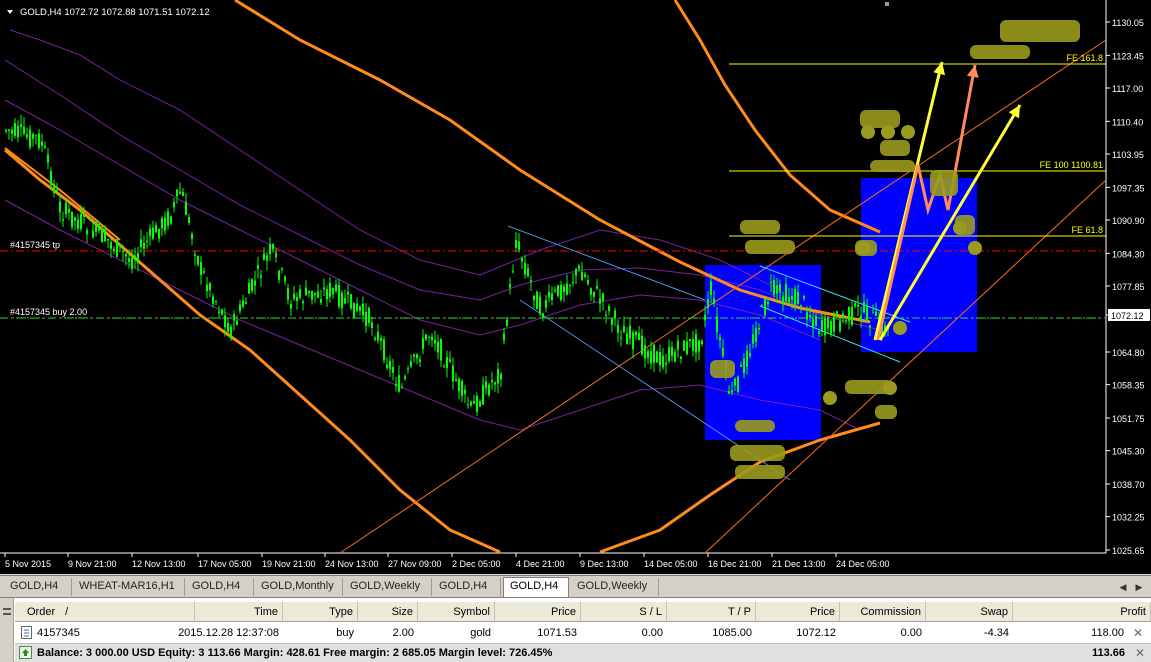 The width and height of the screenshot is (1151, 662). What do you see at coordinates (538, 612) in the screenshot?
I see `col-price-header: Price` at bounding box center [538, 612].